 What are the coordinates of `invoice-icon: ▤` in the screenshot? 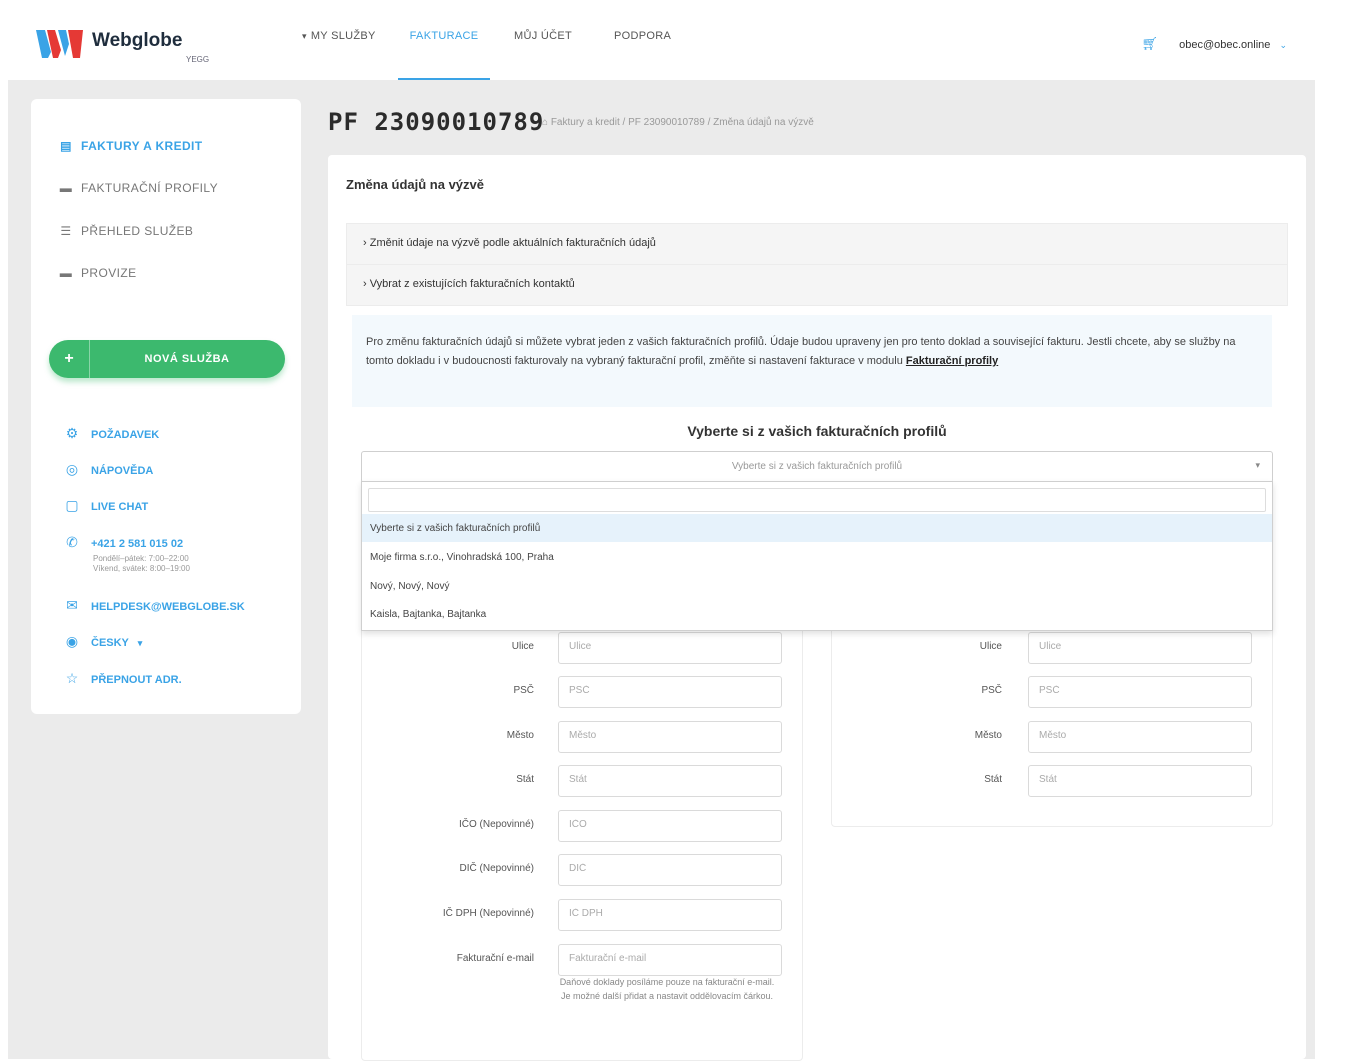 It's located at (66, 146).